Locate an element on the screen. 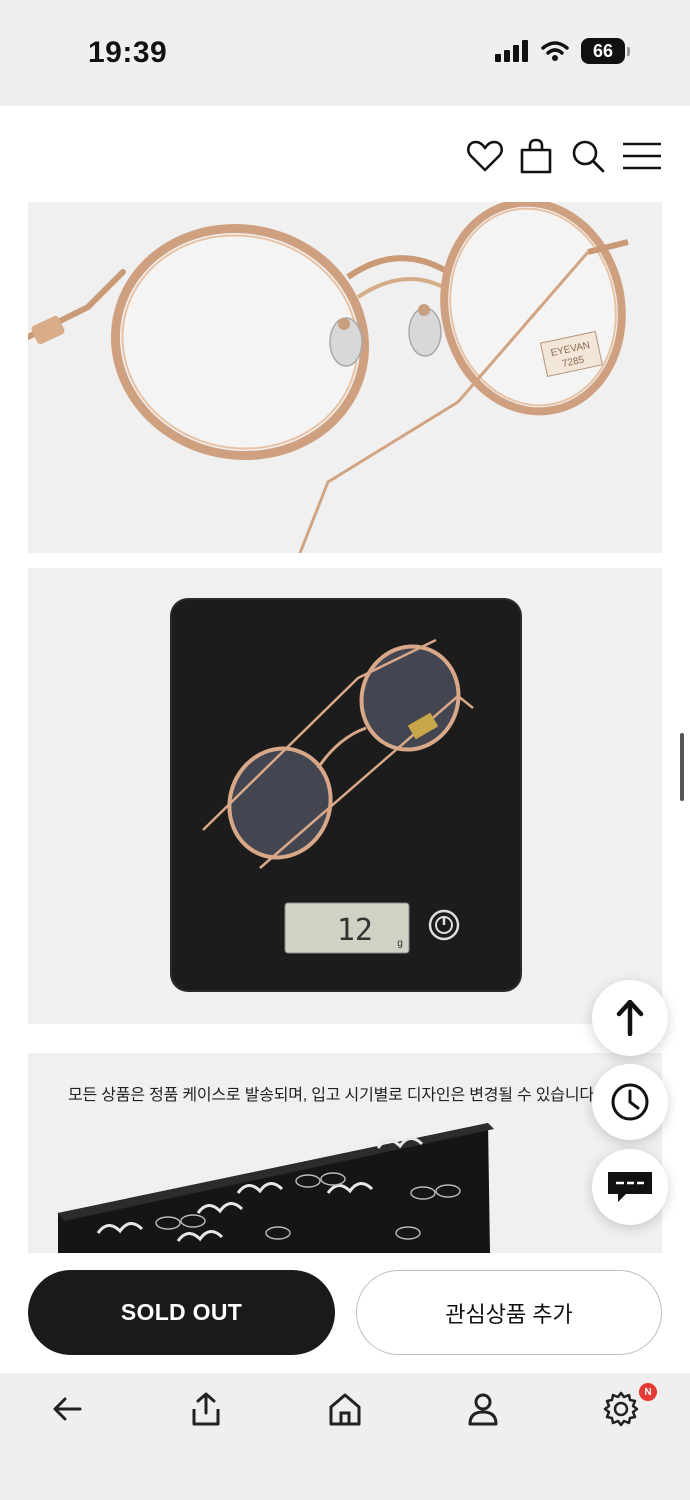 This screenshot has height=1500, width=690. heart-icon is located at coordinates (485, 156).